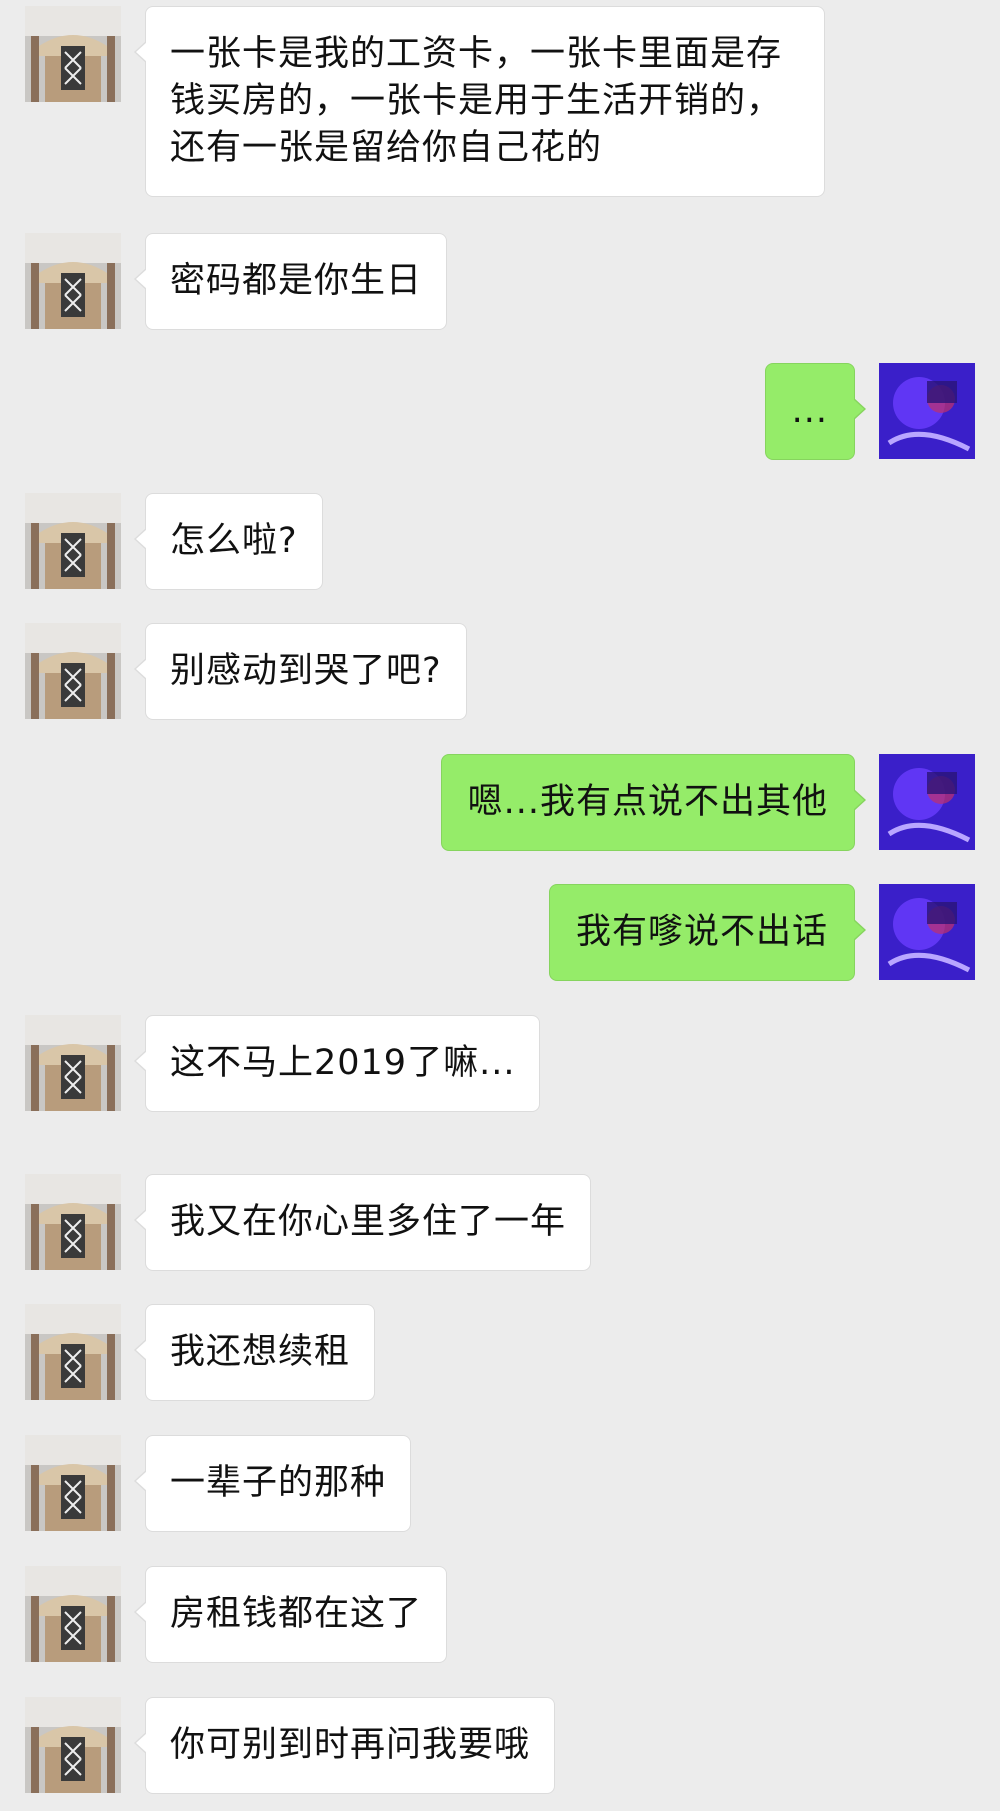 This screenshot has width=1000, height=1811. Describe the element at coordinates (344, 1745) in the screenshot. I see `incoming-message-bubble: 你可别到时再问我要哦` at that location.